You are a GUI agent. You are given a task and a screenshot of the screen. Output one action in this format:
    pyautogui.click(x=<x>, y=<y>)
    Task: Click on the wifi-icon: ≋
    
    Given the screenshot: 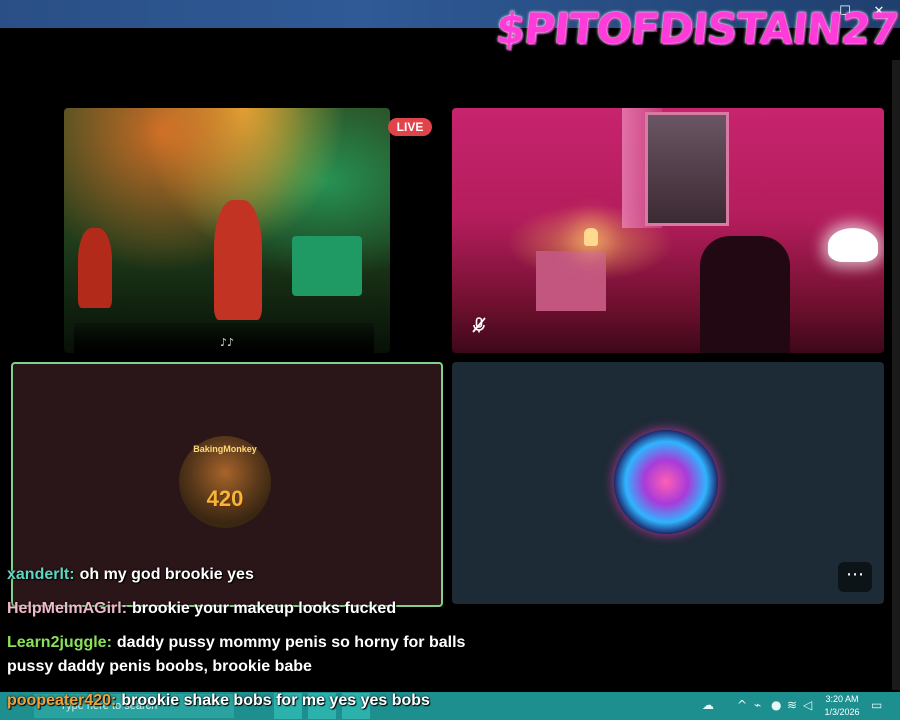 What is the action you would take?
    pyautogui.click(x=792, y=705)
    